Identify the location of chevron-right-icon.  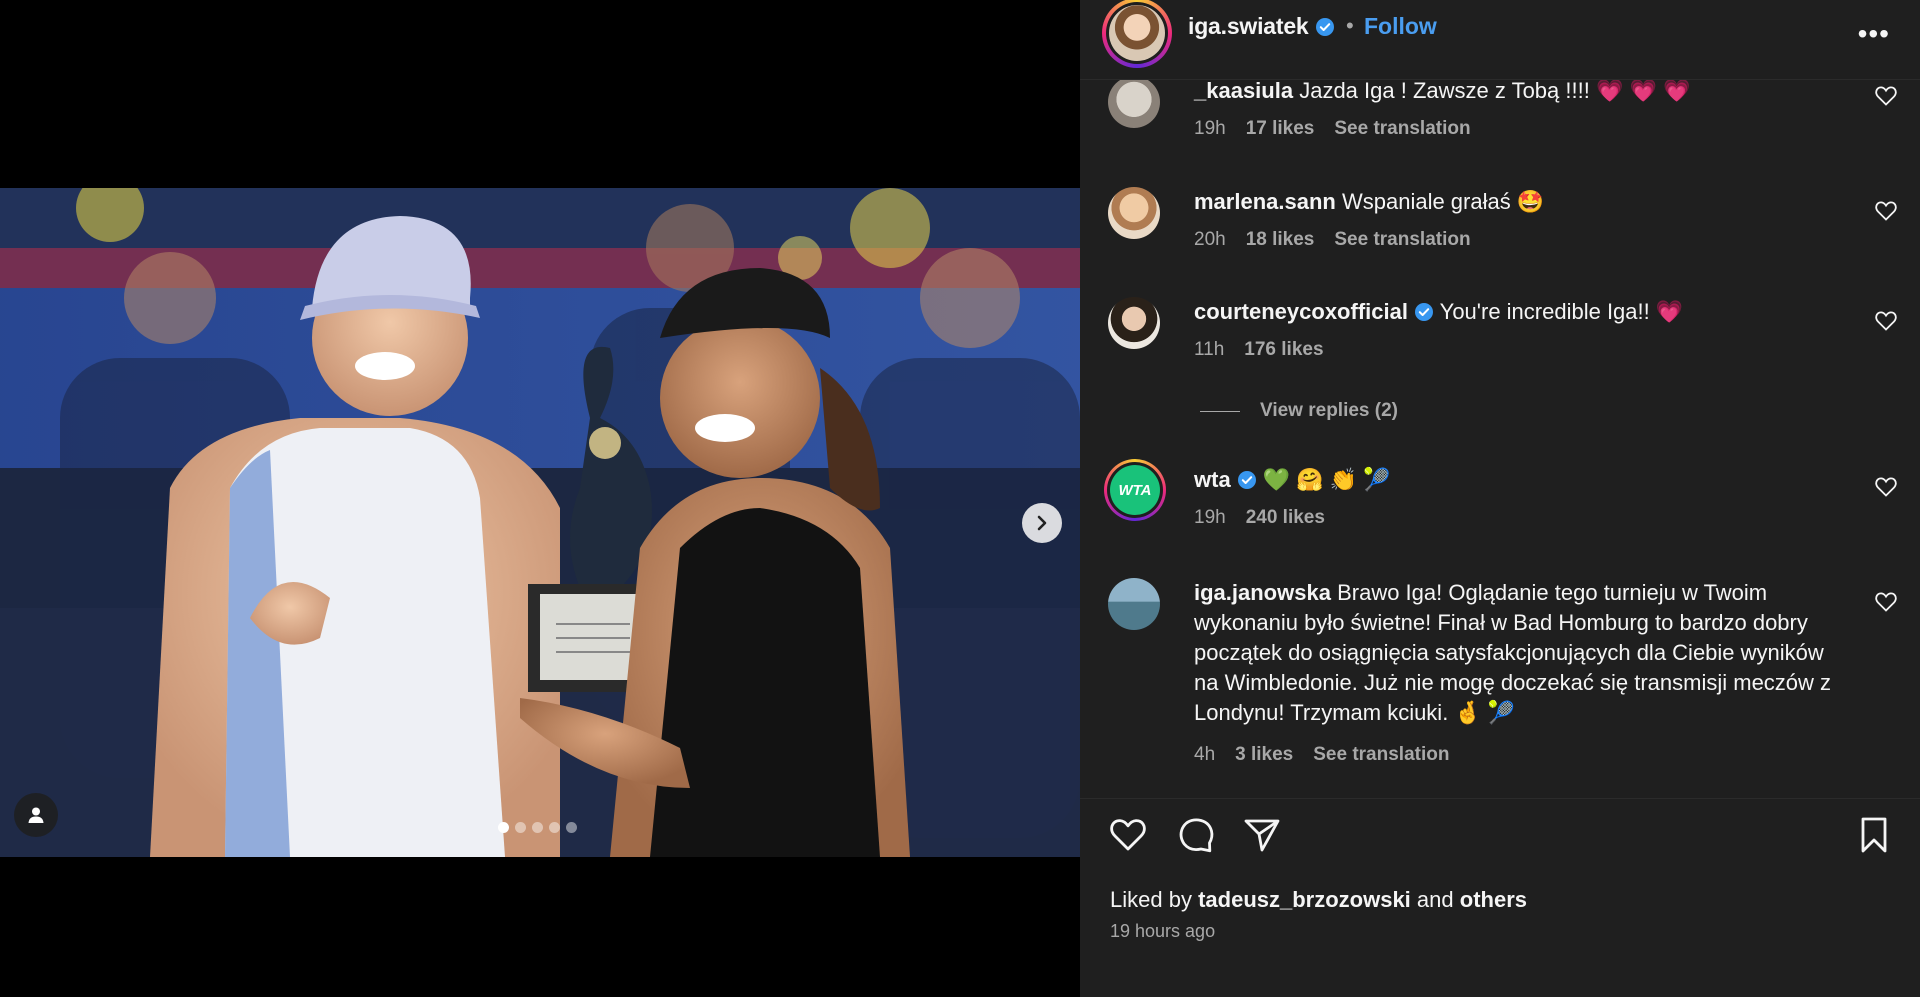
(1042, 523).